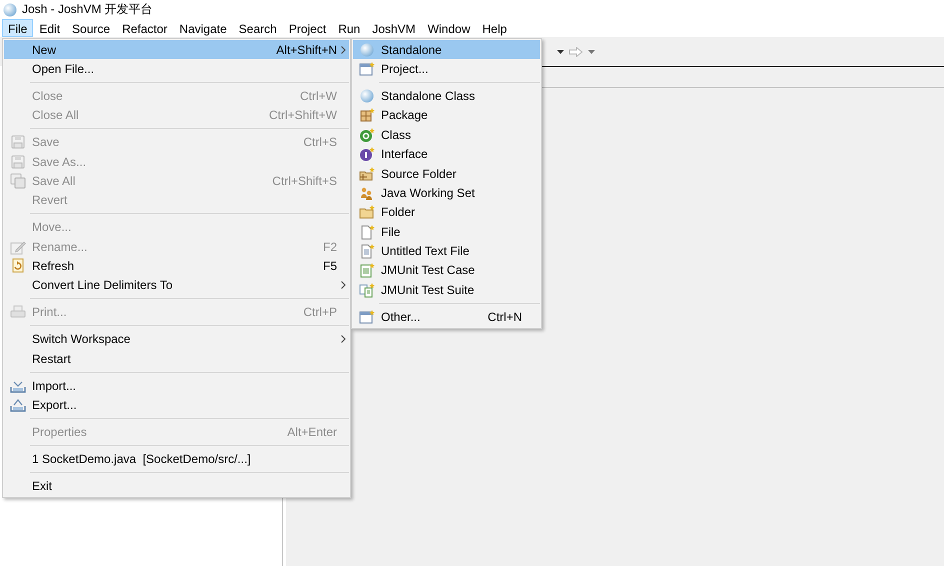  Describe the element at coordinates (91, 28) in the screenshot. I see `menu-bar-item: Source` at that location.